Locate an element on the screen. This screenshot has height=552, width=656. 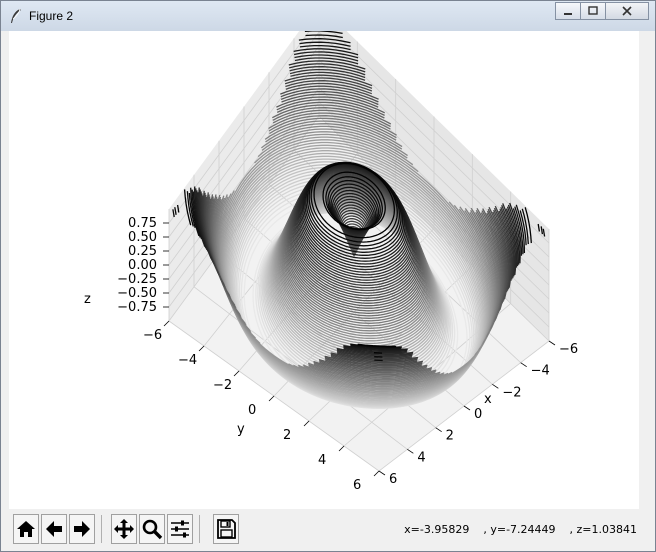
x-tick-label: −4 is located at coordinates (540, 371).